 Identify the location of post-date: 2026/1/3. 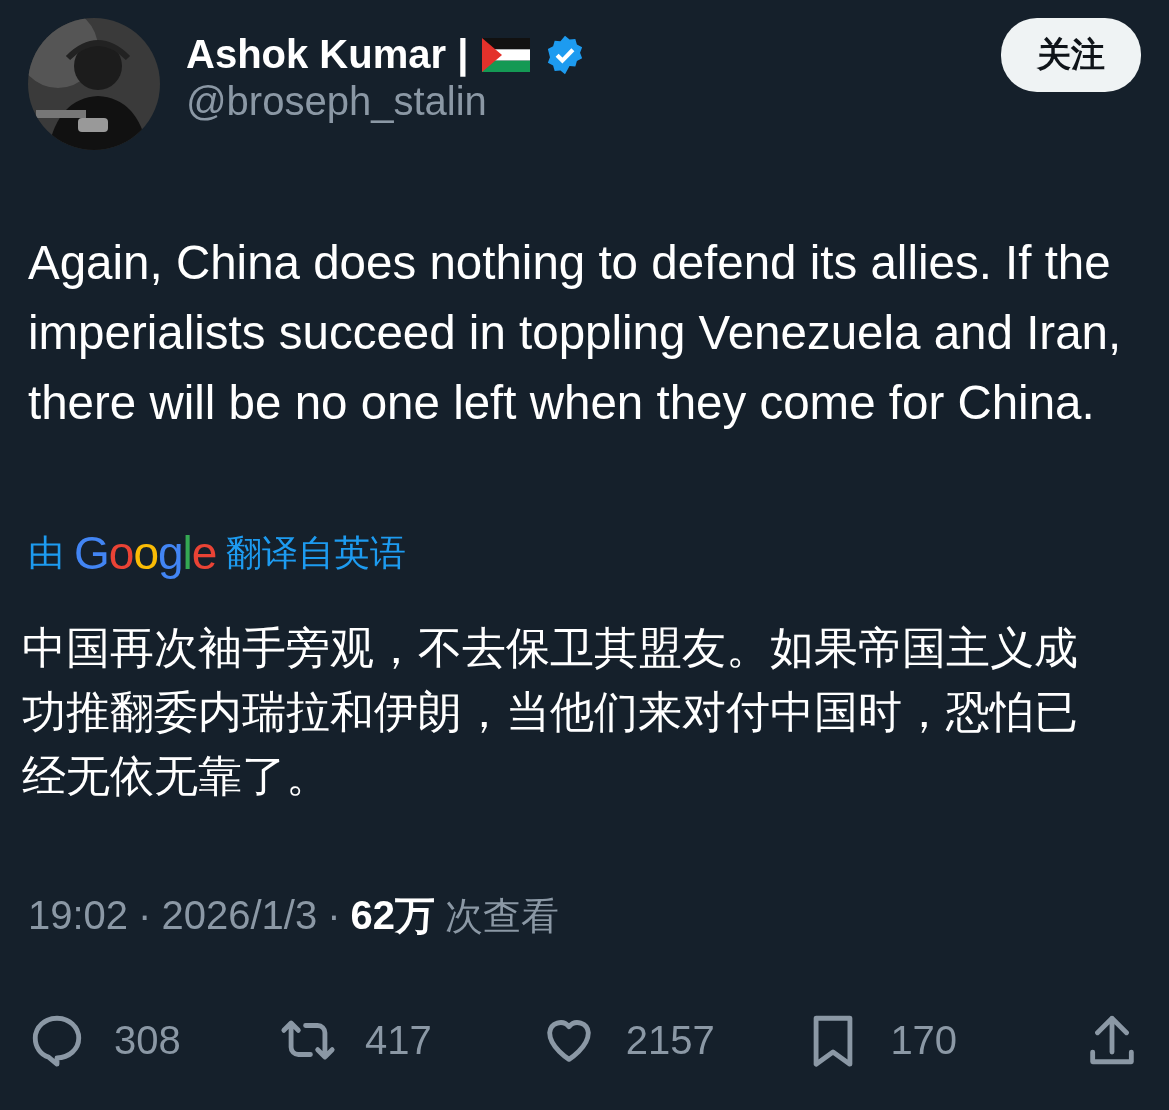
(239, 915).